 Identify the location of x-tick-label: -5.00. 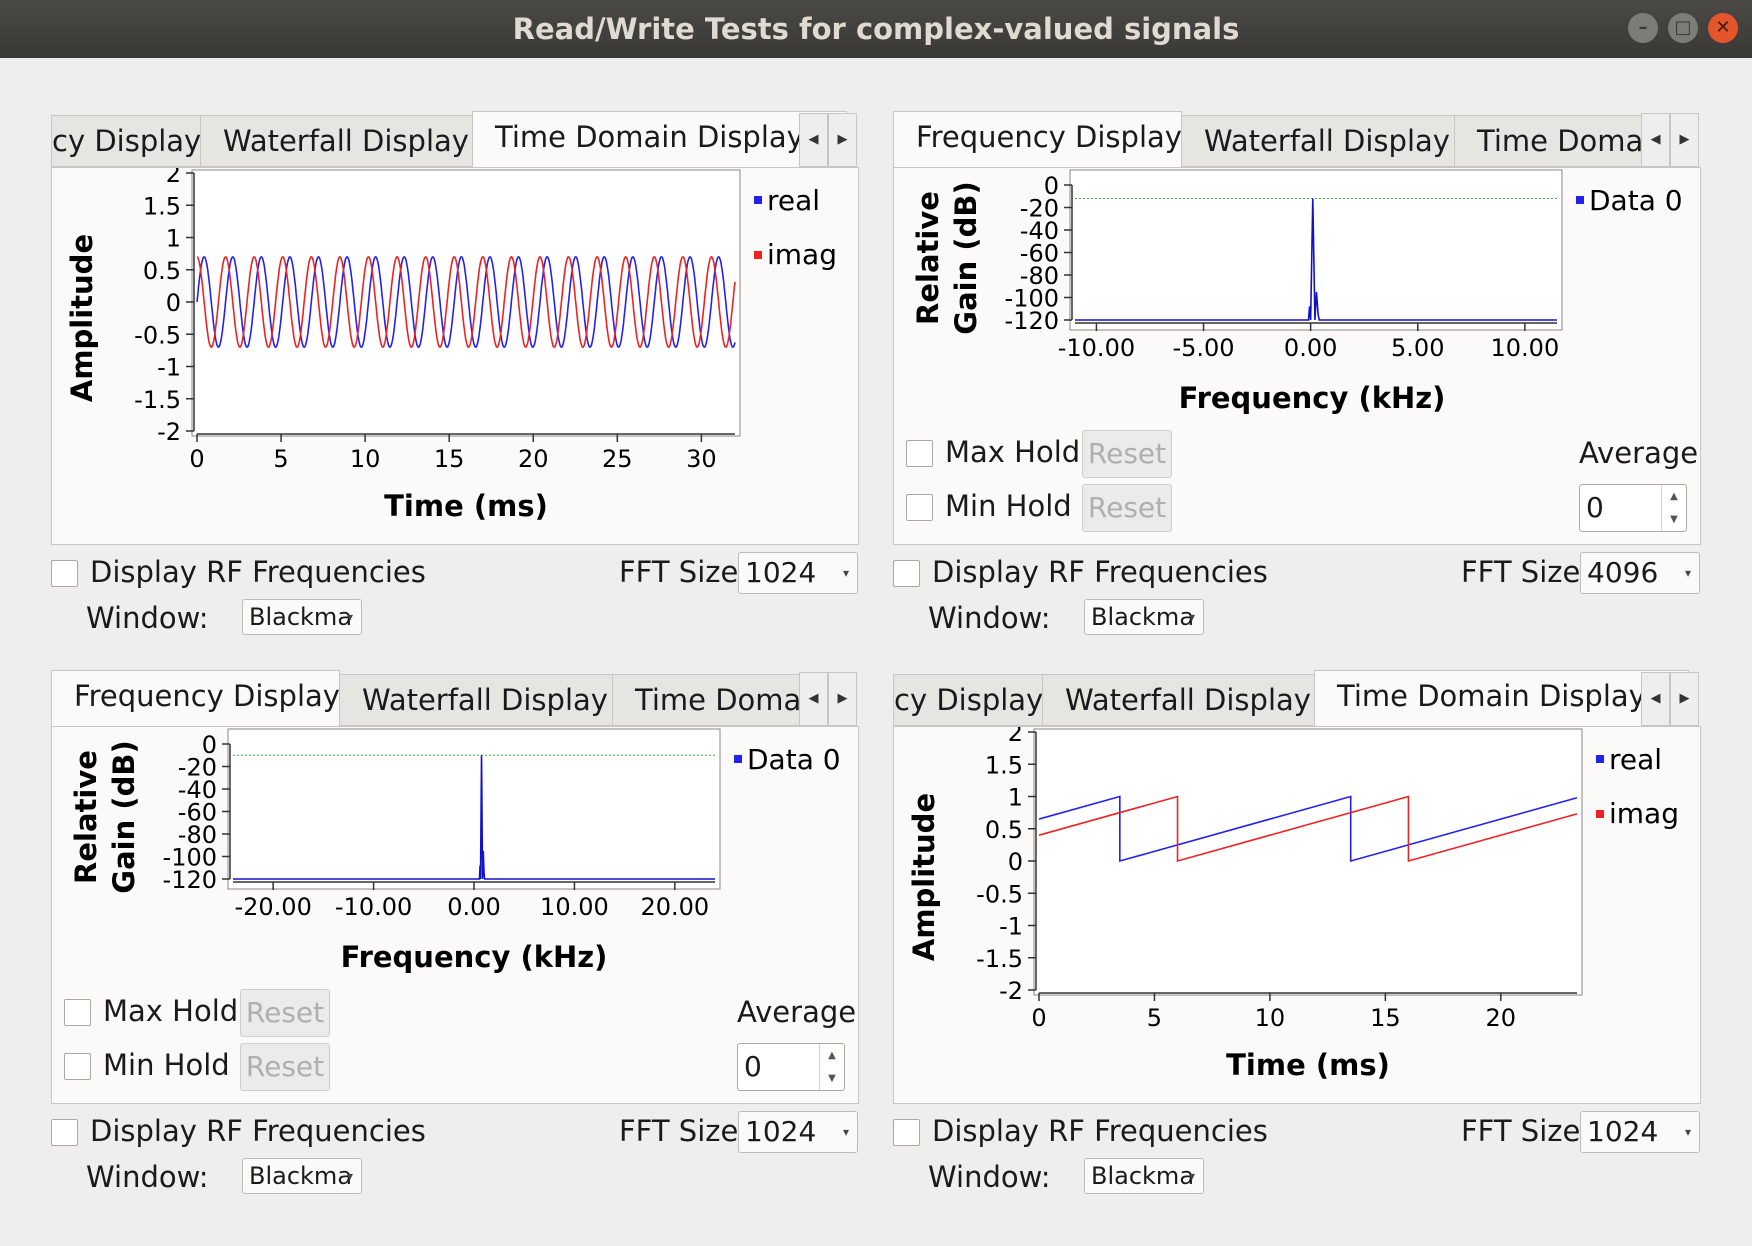
(1203, 348).